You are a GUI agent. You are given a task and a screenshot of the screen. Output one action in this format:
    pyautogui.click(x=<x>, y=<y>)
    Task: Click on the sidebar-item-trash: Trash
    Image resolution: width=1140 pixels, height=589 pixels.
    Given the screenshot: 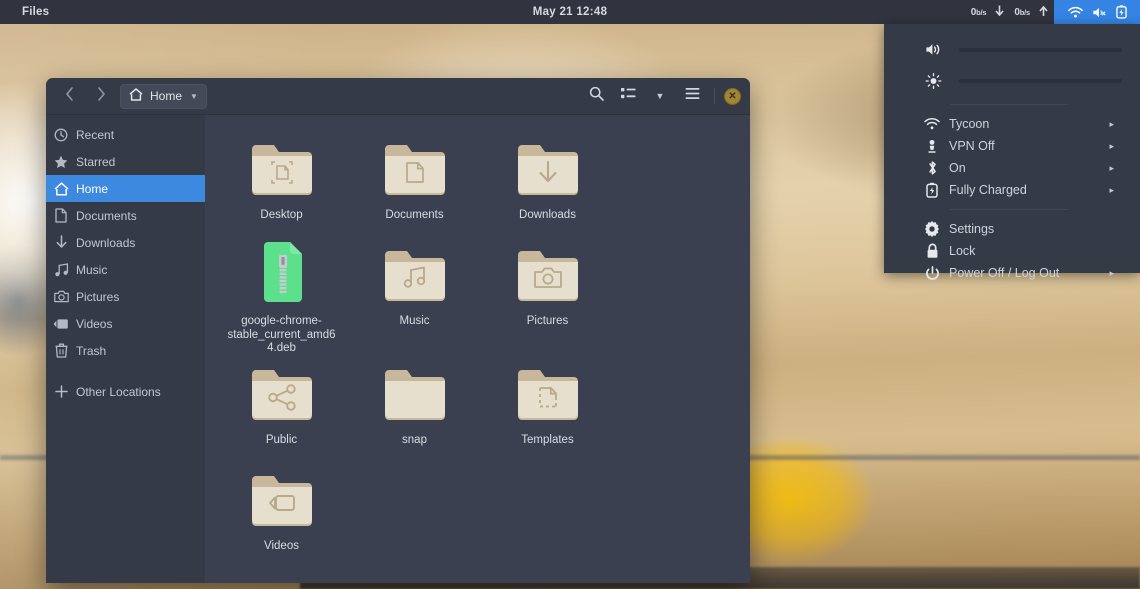 What is the action you would take?
    pyautogui.click(x=125, y=350)
    